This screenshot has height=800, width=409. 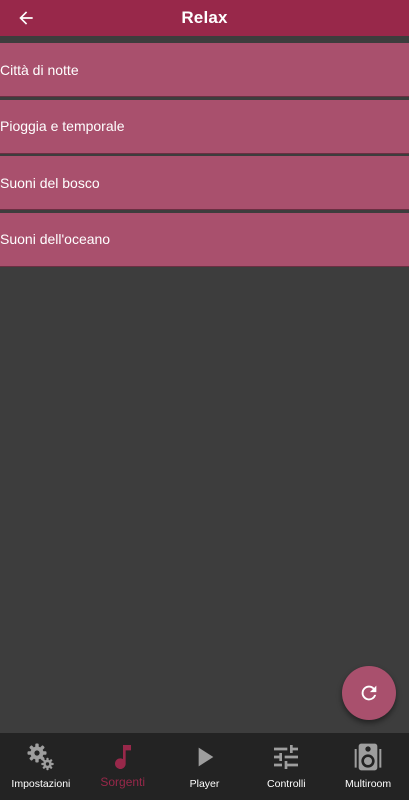 I want to click on nav-item-controlli: Controlli, so click(x=286, y=766).